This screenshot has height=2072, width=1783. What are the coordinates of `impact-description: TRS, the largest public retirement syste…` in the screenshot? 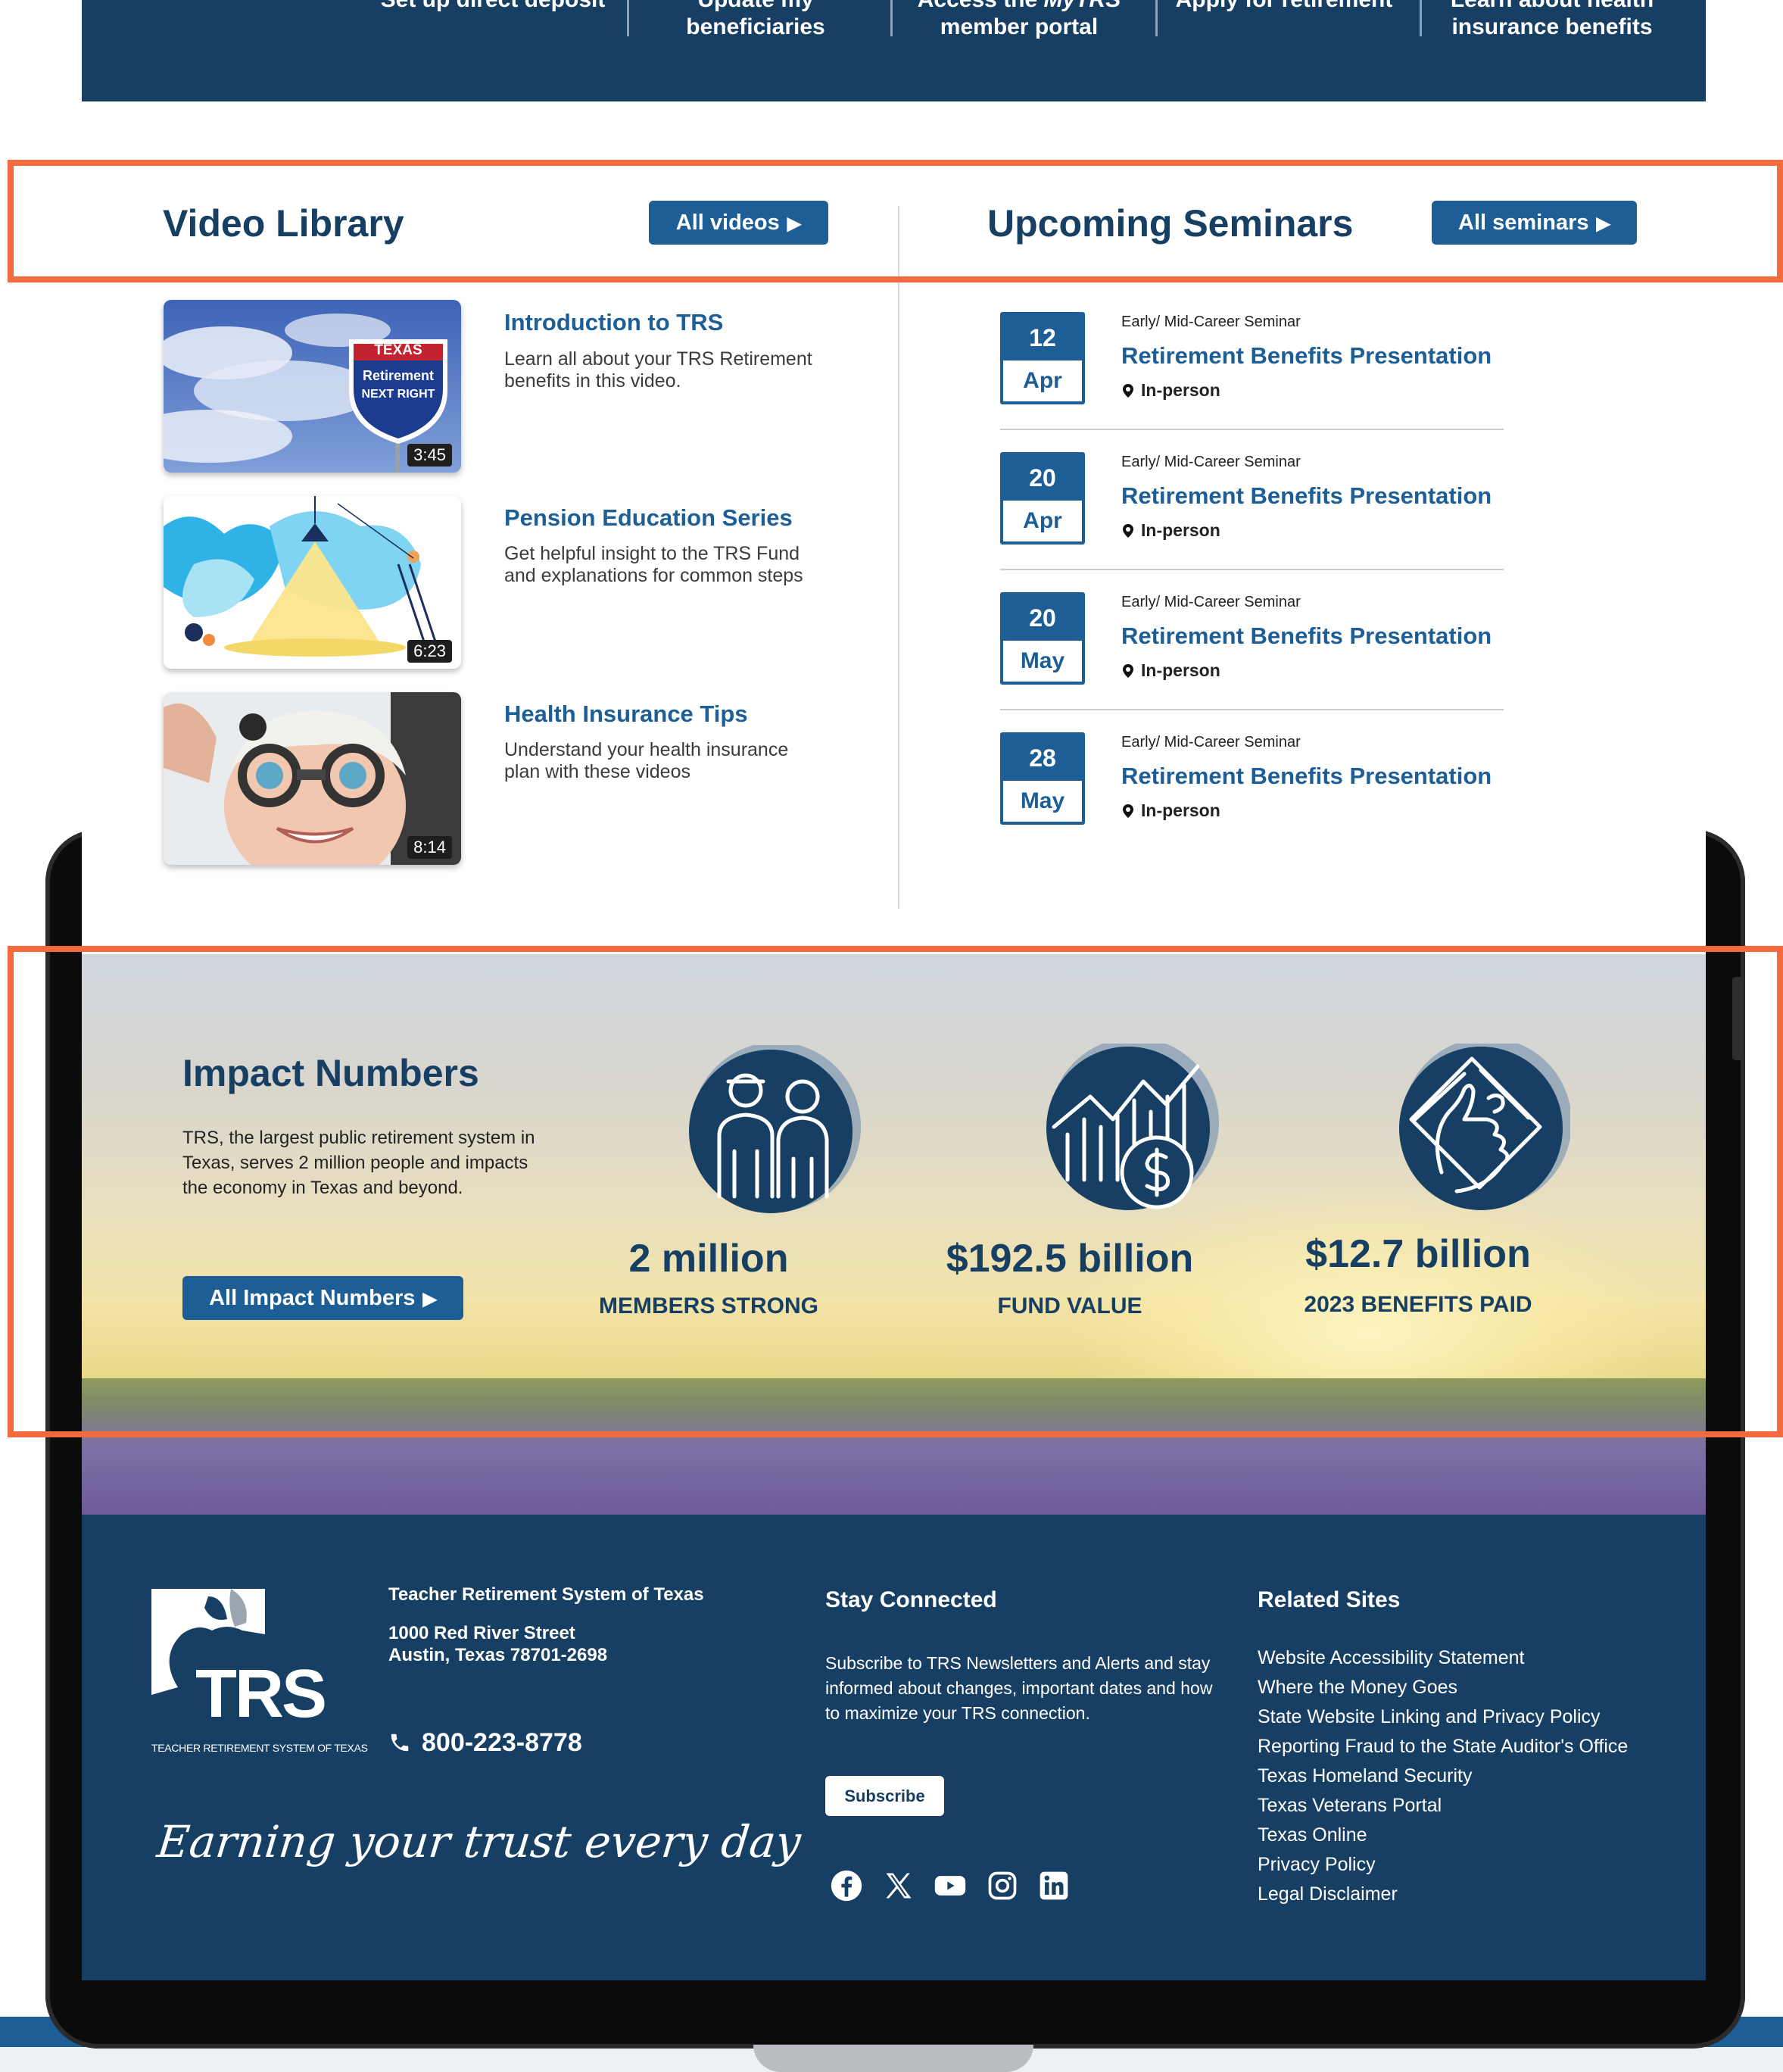 It's located at (359, 1163).